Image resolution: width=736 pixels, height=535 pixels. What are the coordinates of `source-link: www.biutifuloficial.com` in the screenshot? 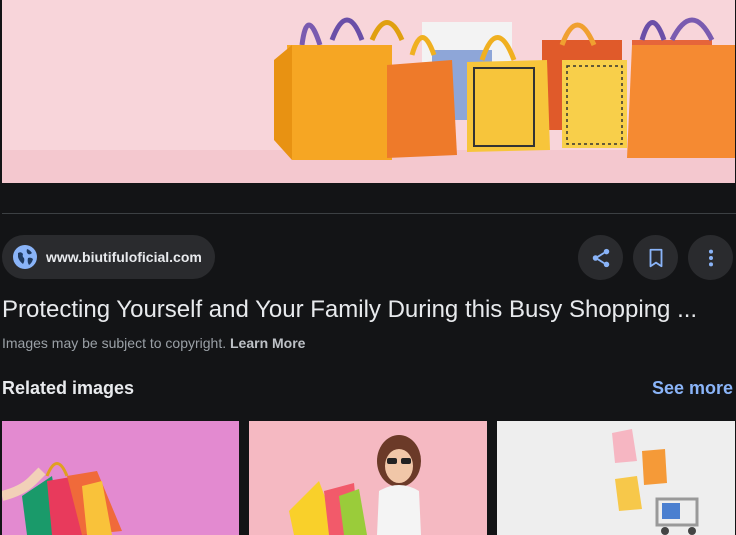 It's located at (108, 257).